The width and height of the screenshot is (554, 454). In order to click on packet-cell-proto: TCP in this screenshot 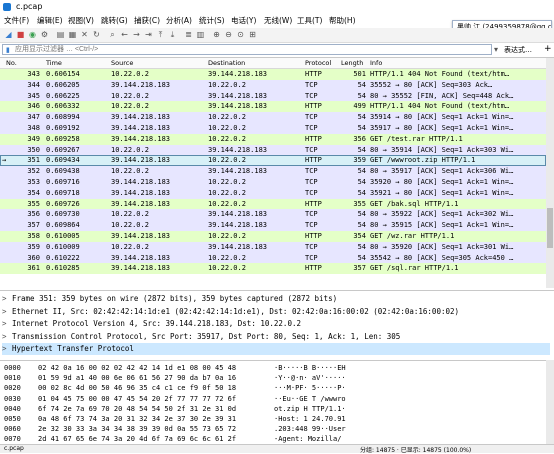, I will do `click(311, 246)`.